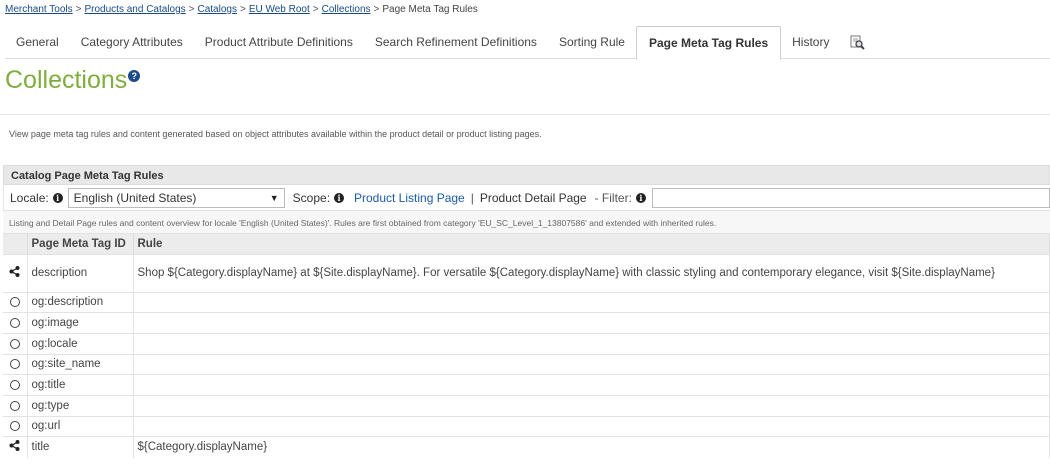 This screenshot has height=476, width=1050. I want to click on tab-sorting-rule: Sorting Rule, so click(592, 42).